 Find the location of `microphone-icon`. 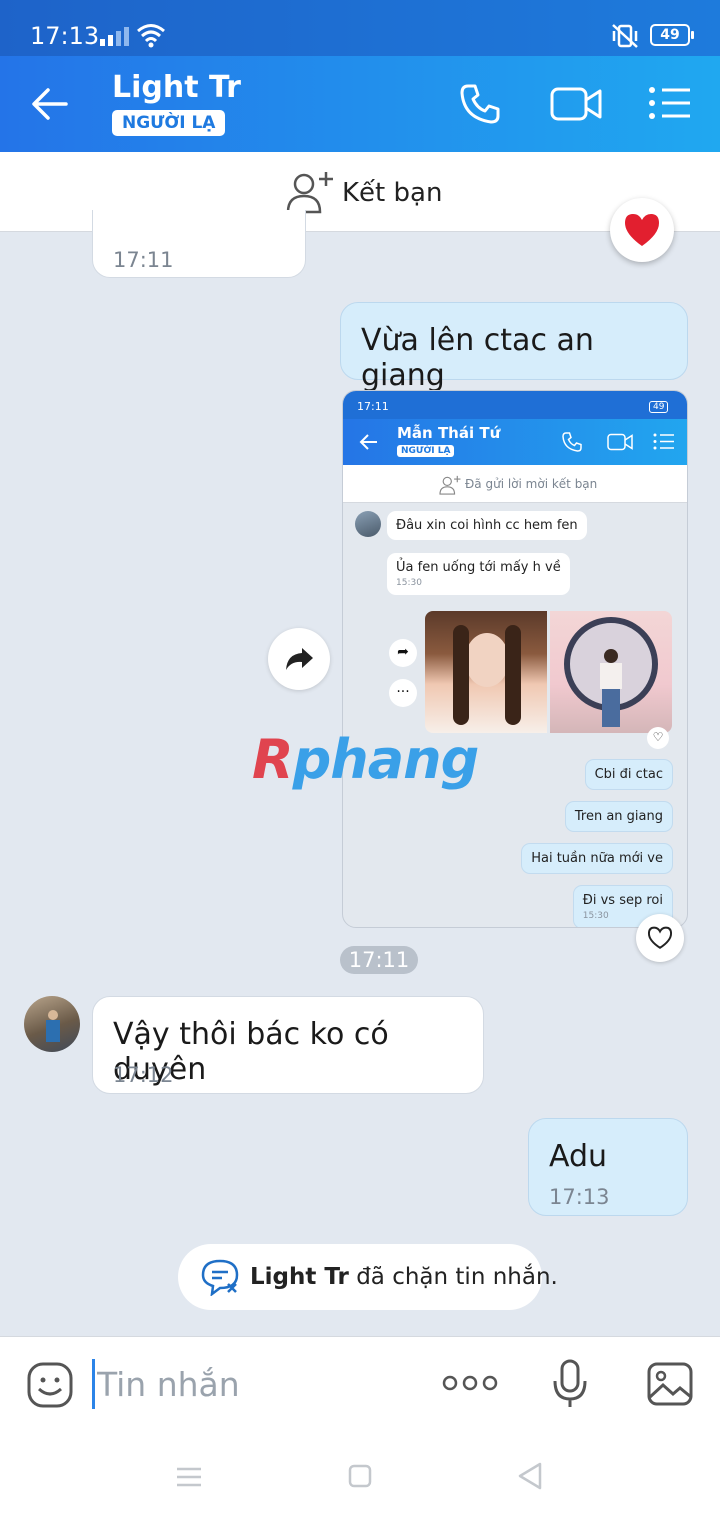

microphone-icon is located at coordinates (570, 1384).